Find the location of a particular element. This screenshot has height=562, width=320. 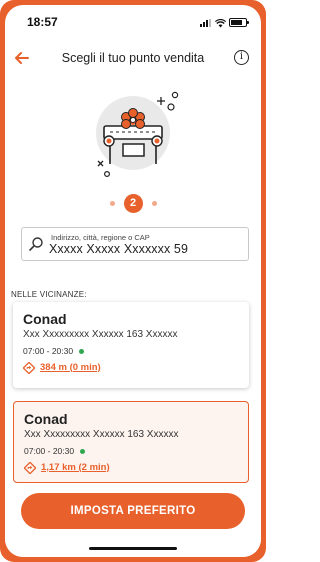

page-title: Scegli il tuo punto vendita is located at coordinates (133, 58).